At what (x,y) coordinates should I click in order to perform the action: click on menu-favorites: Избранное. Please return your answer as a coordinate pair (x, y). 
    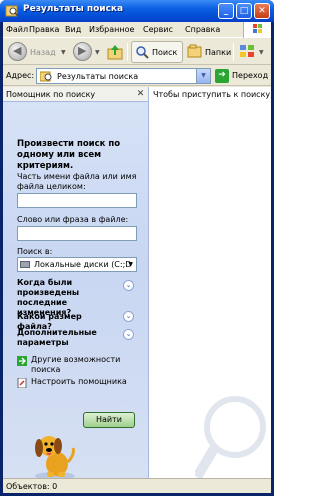
    Looking at the image, I should click on (111, 29).